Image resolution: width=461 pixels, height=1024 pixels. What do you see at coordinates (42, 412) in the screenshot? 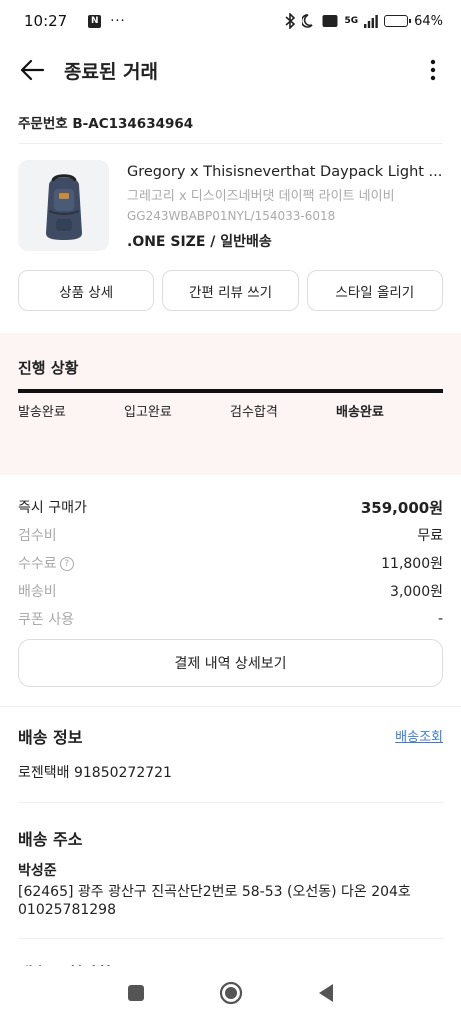
I see `progress-step: 발송완료` at bounding box center [42, 412].